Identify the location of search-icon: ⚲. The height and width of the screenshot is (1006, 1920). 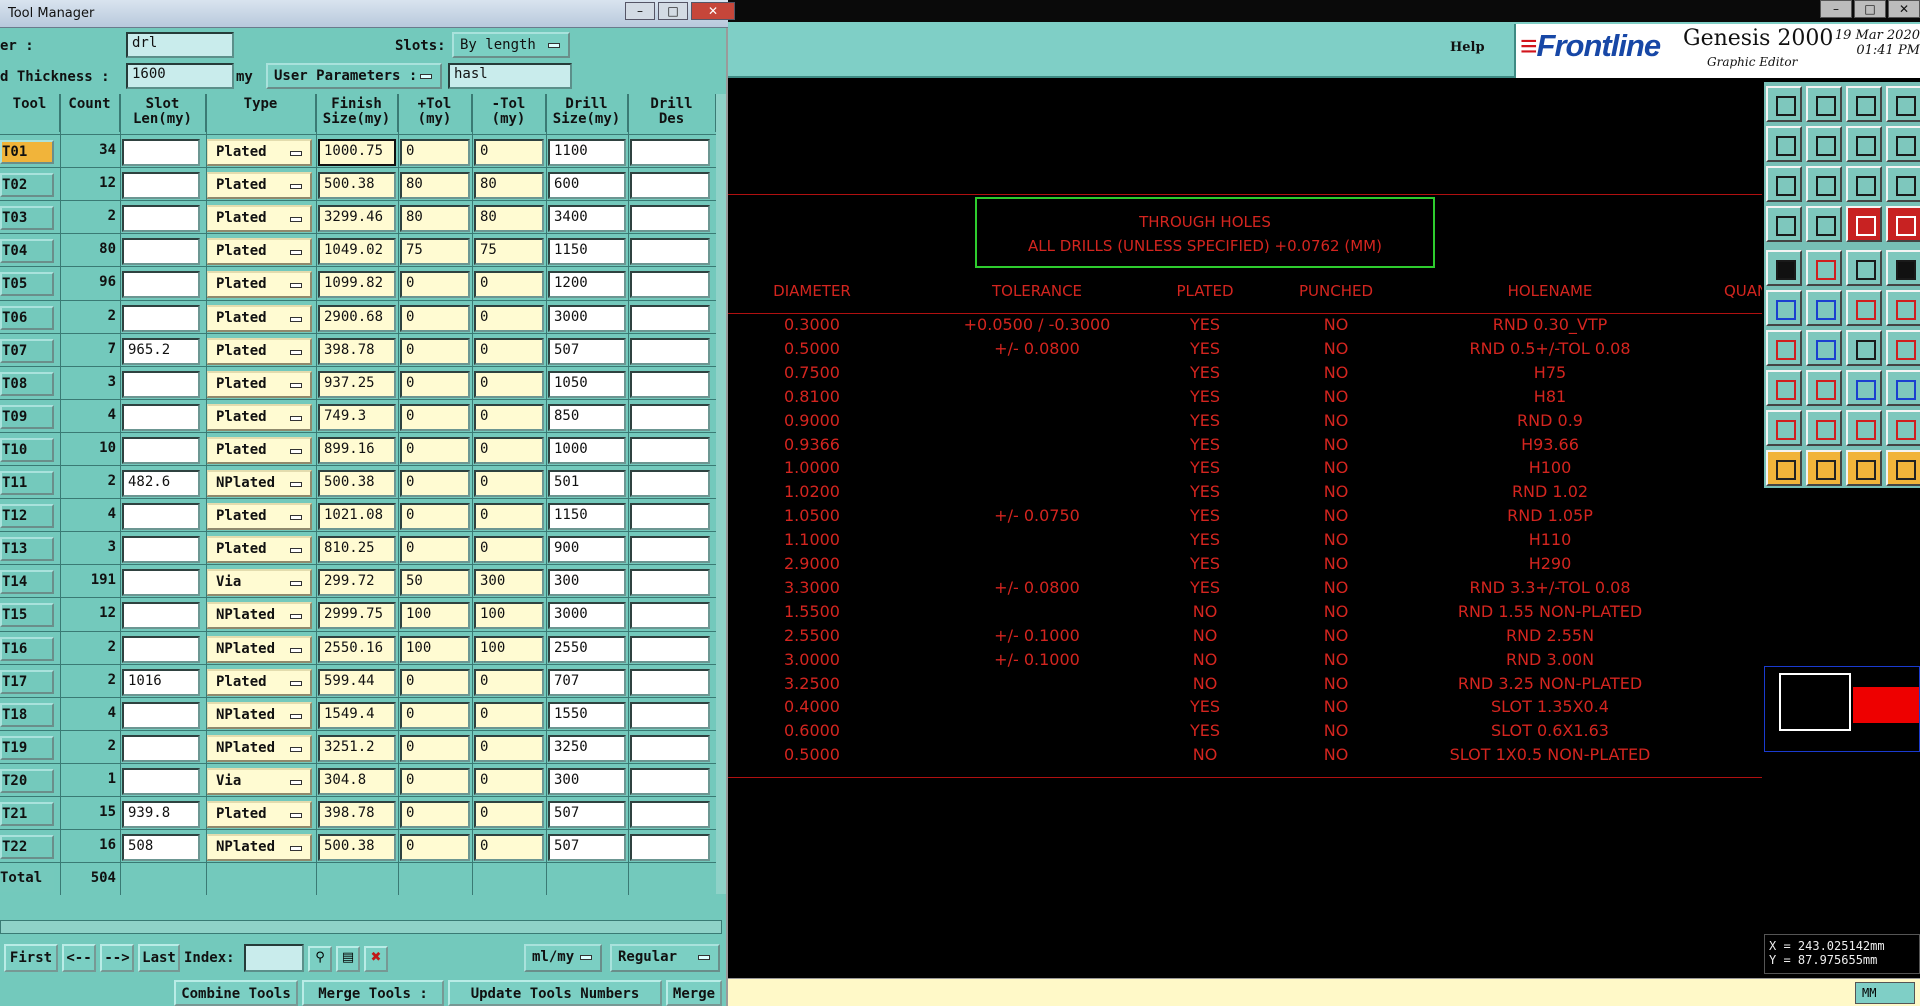
(320, 959).